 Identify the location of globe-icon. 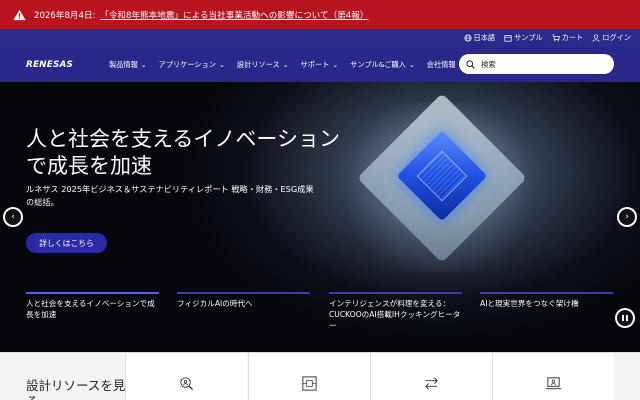
(467, 38).